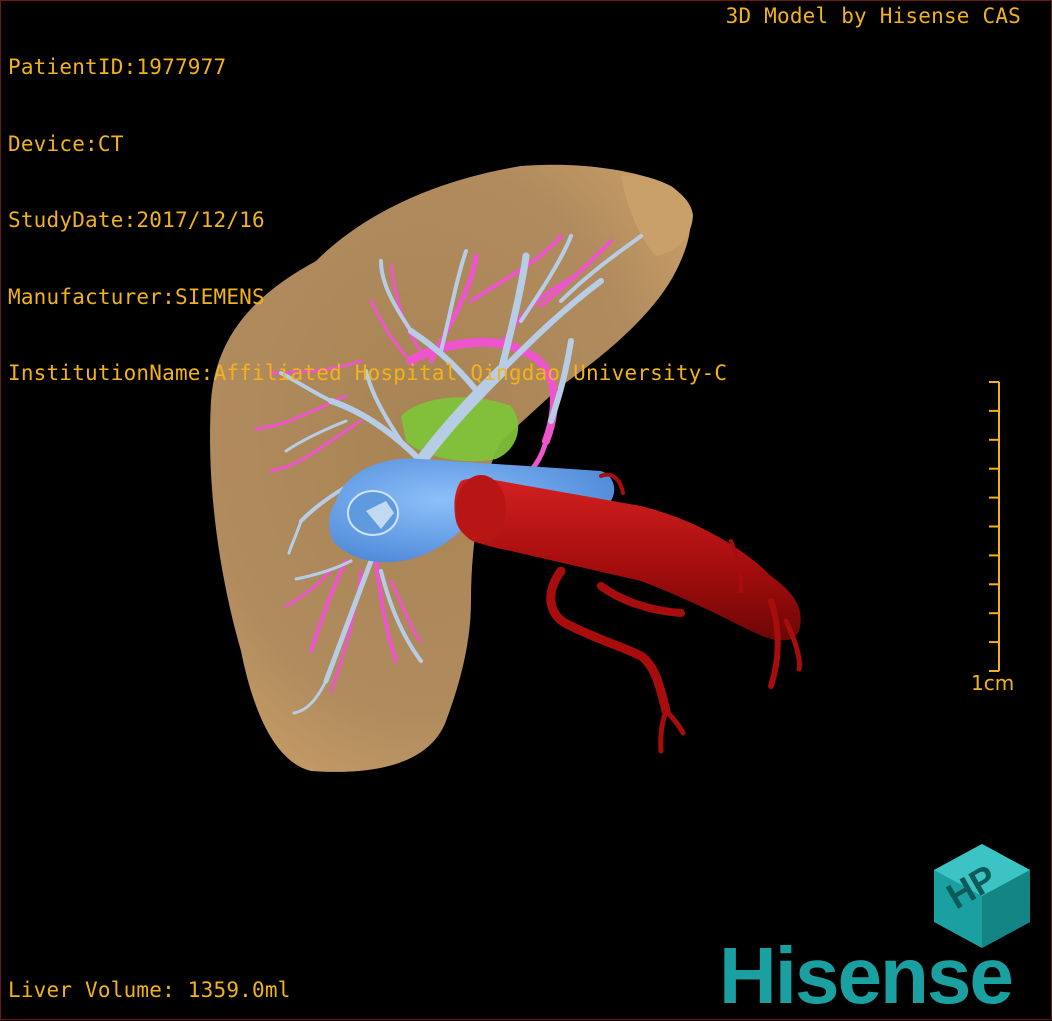 The width and height of the screenshot is (1052, 1021). What do you see at coordinates (136, 220) in the screenshot?
I see `study-date: StudyDate:2017/12/16` at bounding box center [136, 220].